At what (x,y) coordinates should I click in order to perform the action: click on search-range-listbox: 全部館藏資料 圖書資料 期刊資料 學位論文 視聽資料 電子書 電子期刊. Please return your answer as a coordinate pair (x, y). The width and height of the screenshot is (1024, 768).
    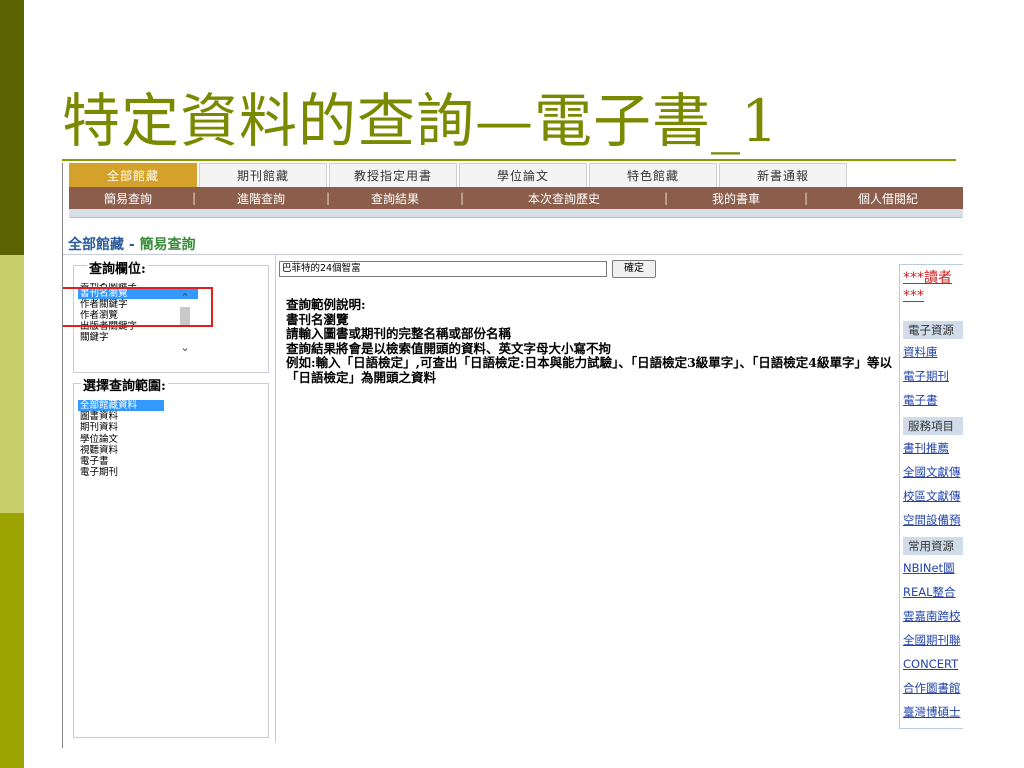
    Looking at the image, I should click on (143, 450).